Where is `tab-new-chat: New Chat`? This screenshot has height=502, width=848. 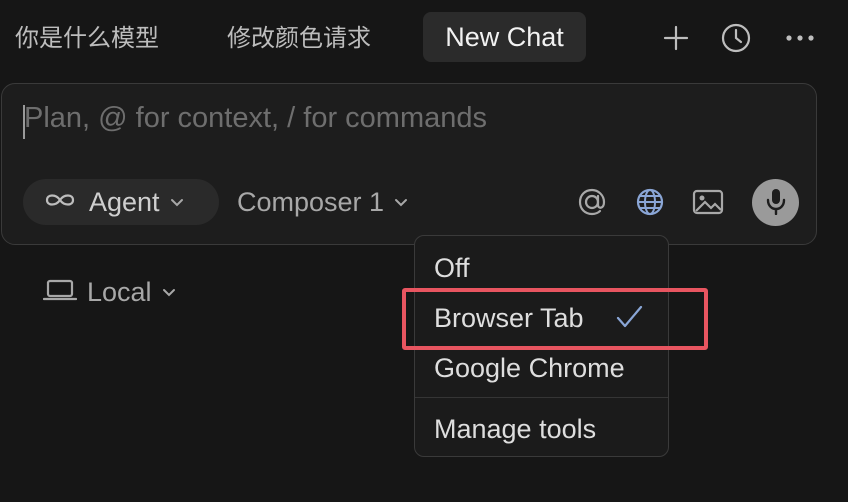
tab-new-chat: New Chat is located at coordinates (504, 37).